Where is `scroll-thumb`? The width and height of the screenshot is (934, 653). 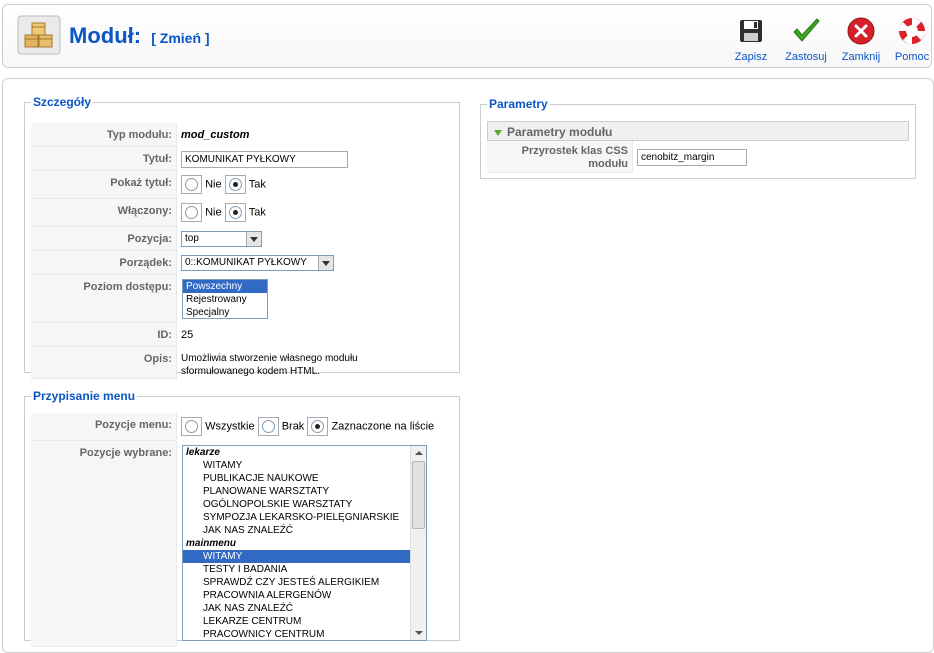
scroll-thumb is located at coordinates (418, 495).